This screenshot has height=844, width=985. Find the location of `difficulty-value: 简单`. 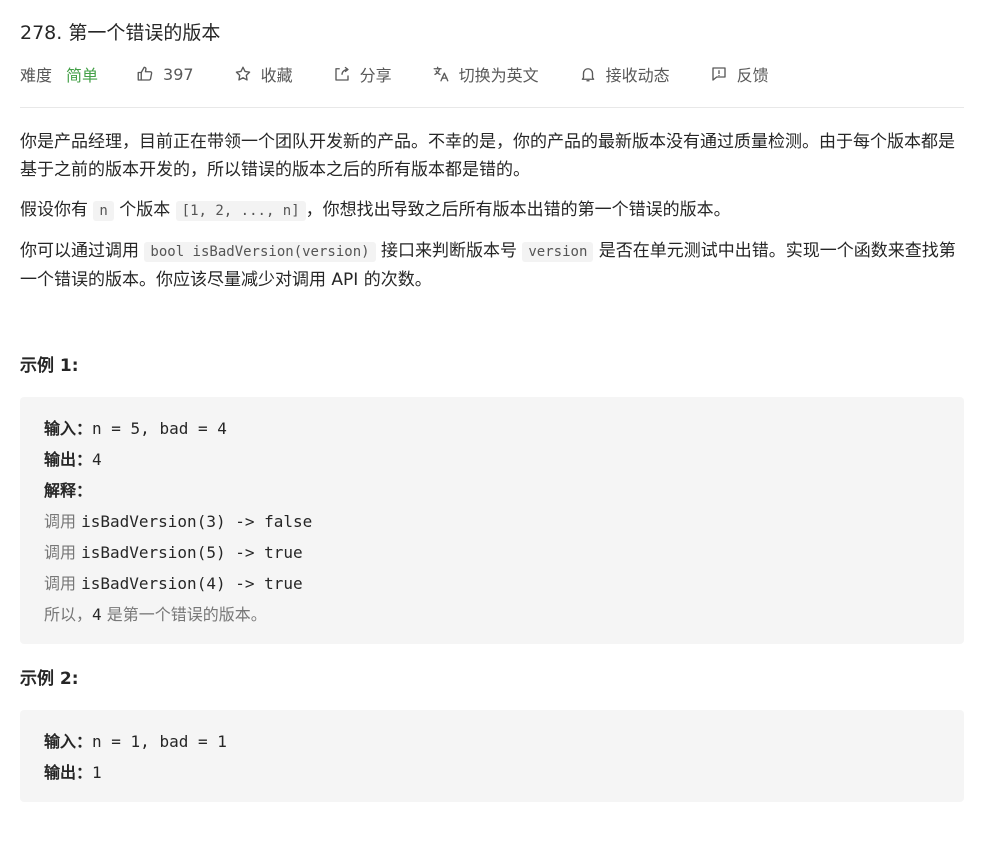

difficulty-value: 简单 is located at coordinates (82, 75).